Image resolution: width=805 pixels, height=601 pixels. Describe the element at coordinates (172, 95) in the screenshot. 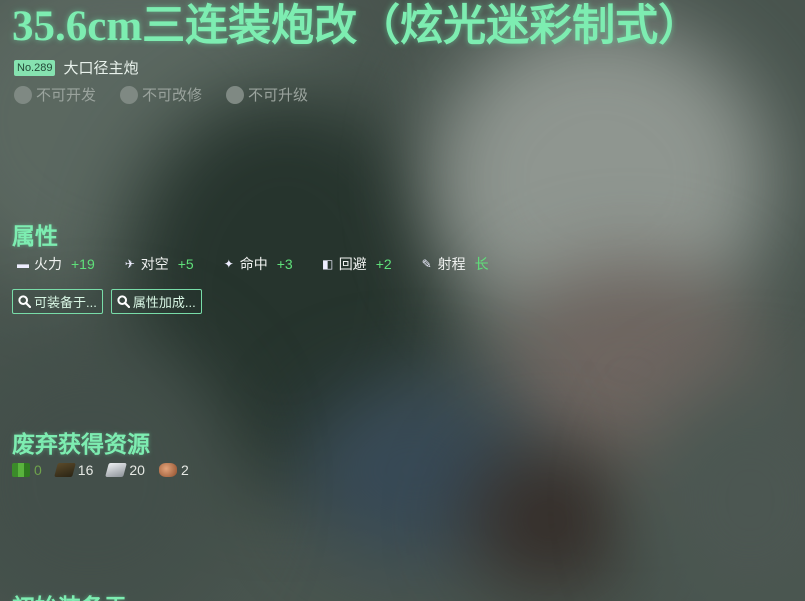

I see `flag-label: 不可改修` at that location.